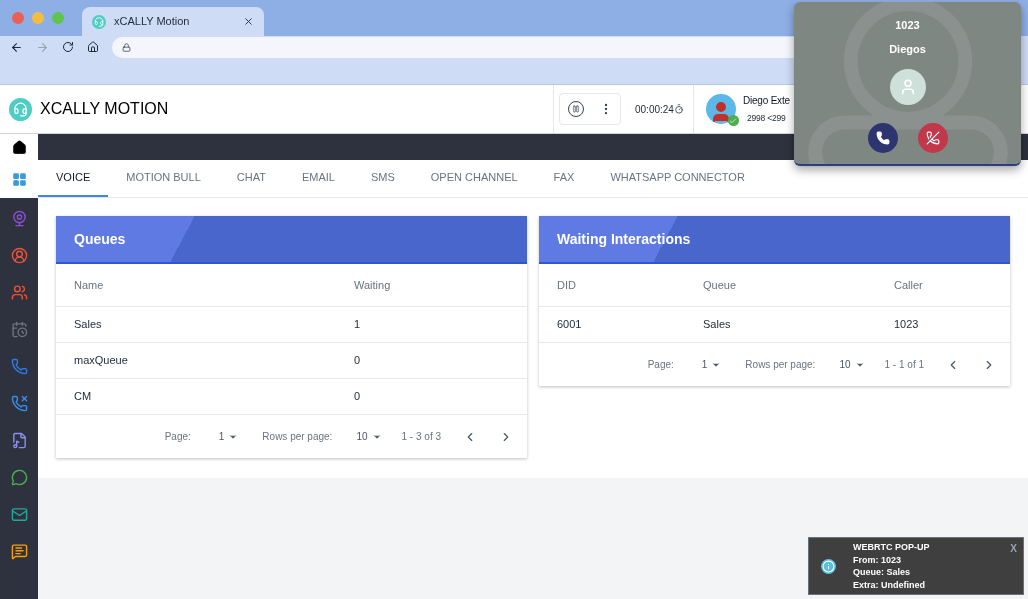 The height and width of the screenshot is (599, 1028). What do you see at coordinates (20, 109) in the screenshot?
I see `app-logo-icon` at bounding box center [20, 109].